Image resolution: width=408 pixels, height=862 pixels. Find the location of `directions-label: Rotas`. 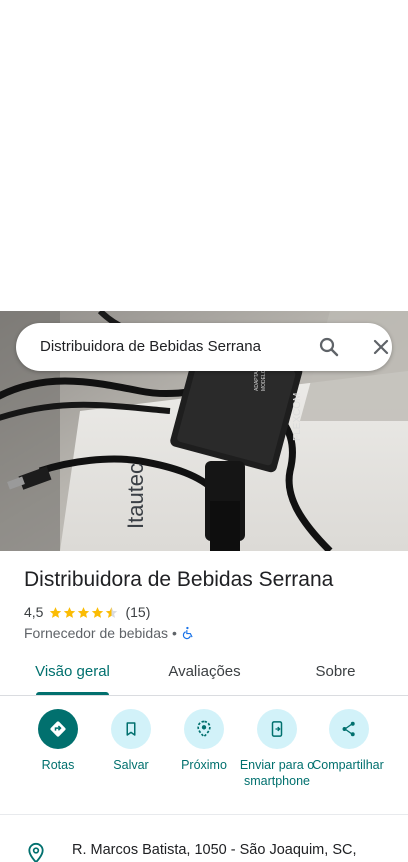

directions-label: Rotas is located at coordinates (58, 765).